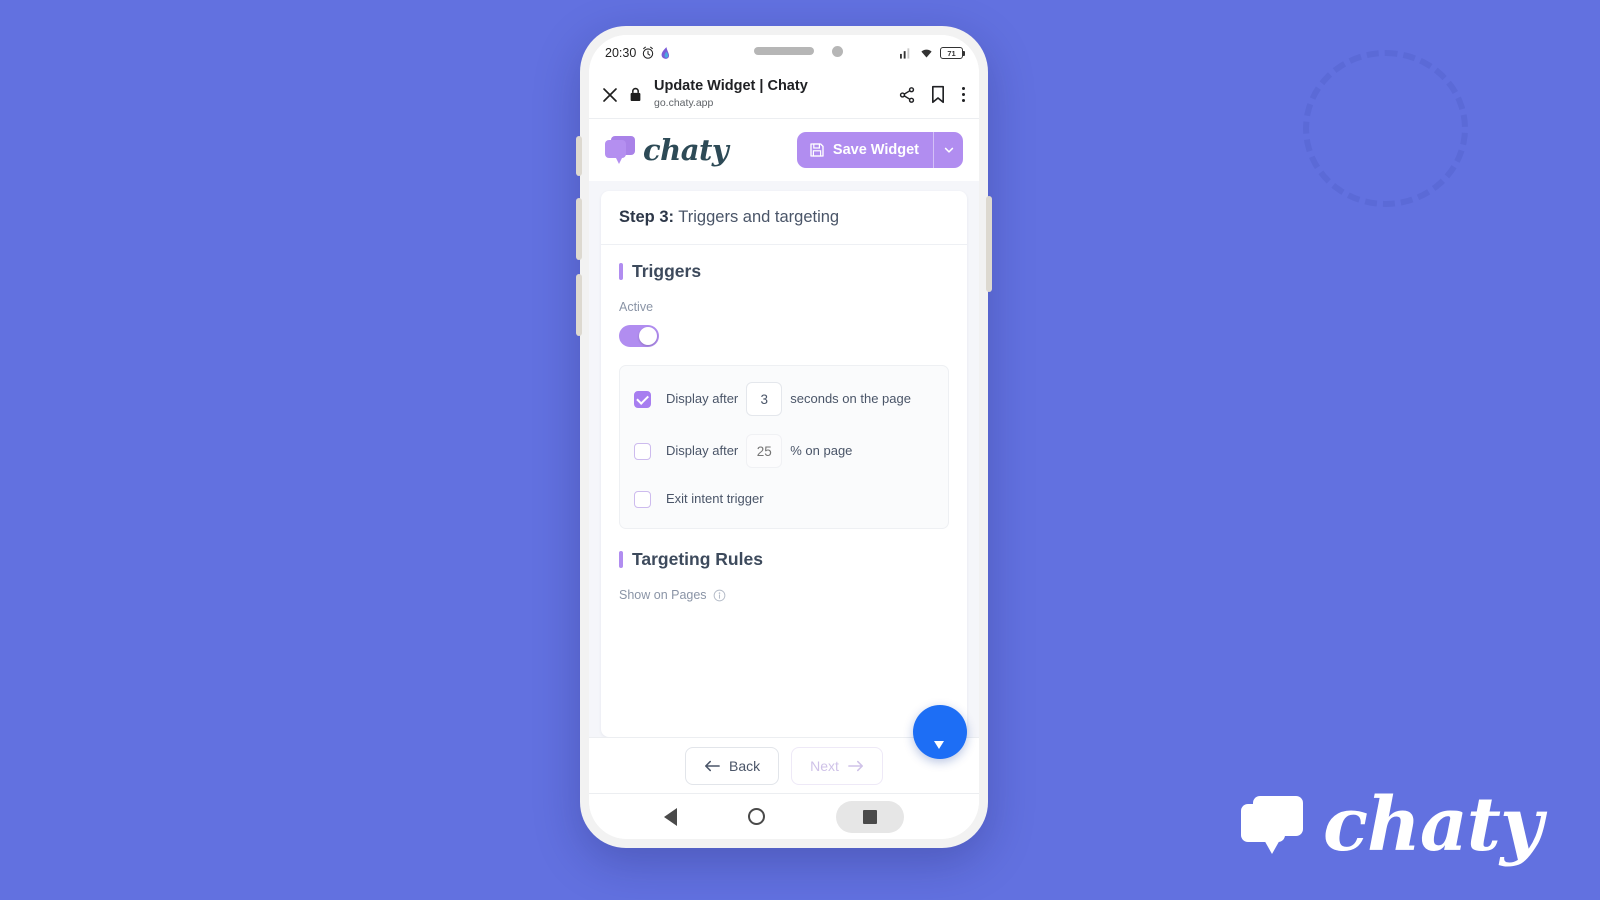 The height and width of the screenshot is (900, 1600). What do you see at coordinates (926, 53) in the screenshot?
I see `wifi-icon` at bounding box center [926, 53].